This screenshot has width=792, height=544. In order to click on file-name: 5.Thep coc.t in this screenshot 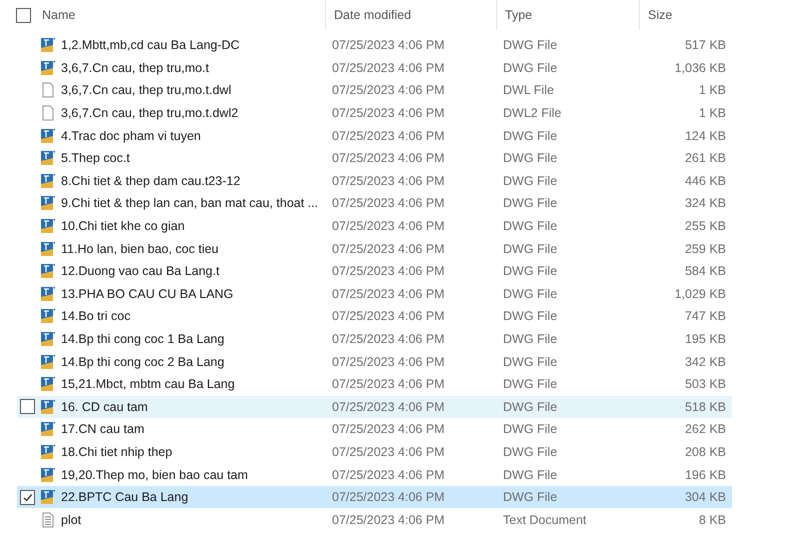, I will do `click(95, 158)`.